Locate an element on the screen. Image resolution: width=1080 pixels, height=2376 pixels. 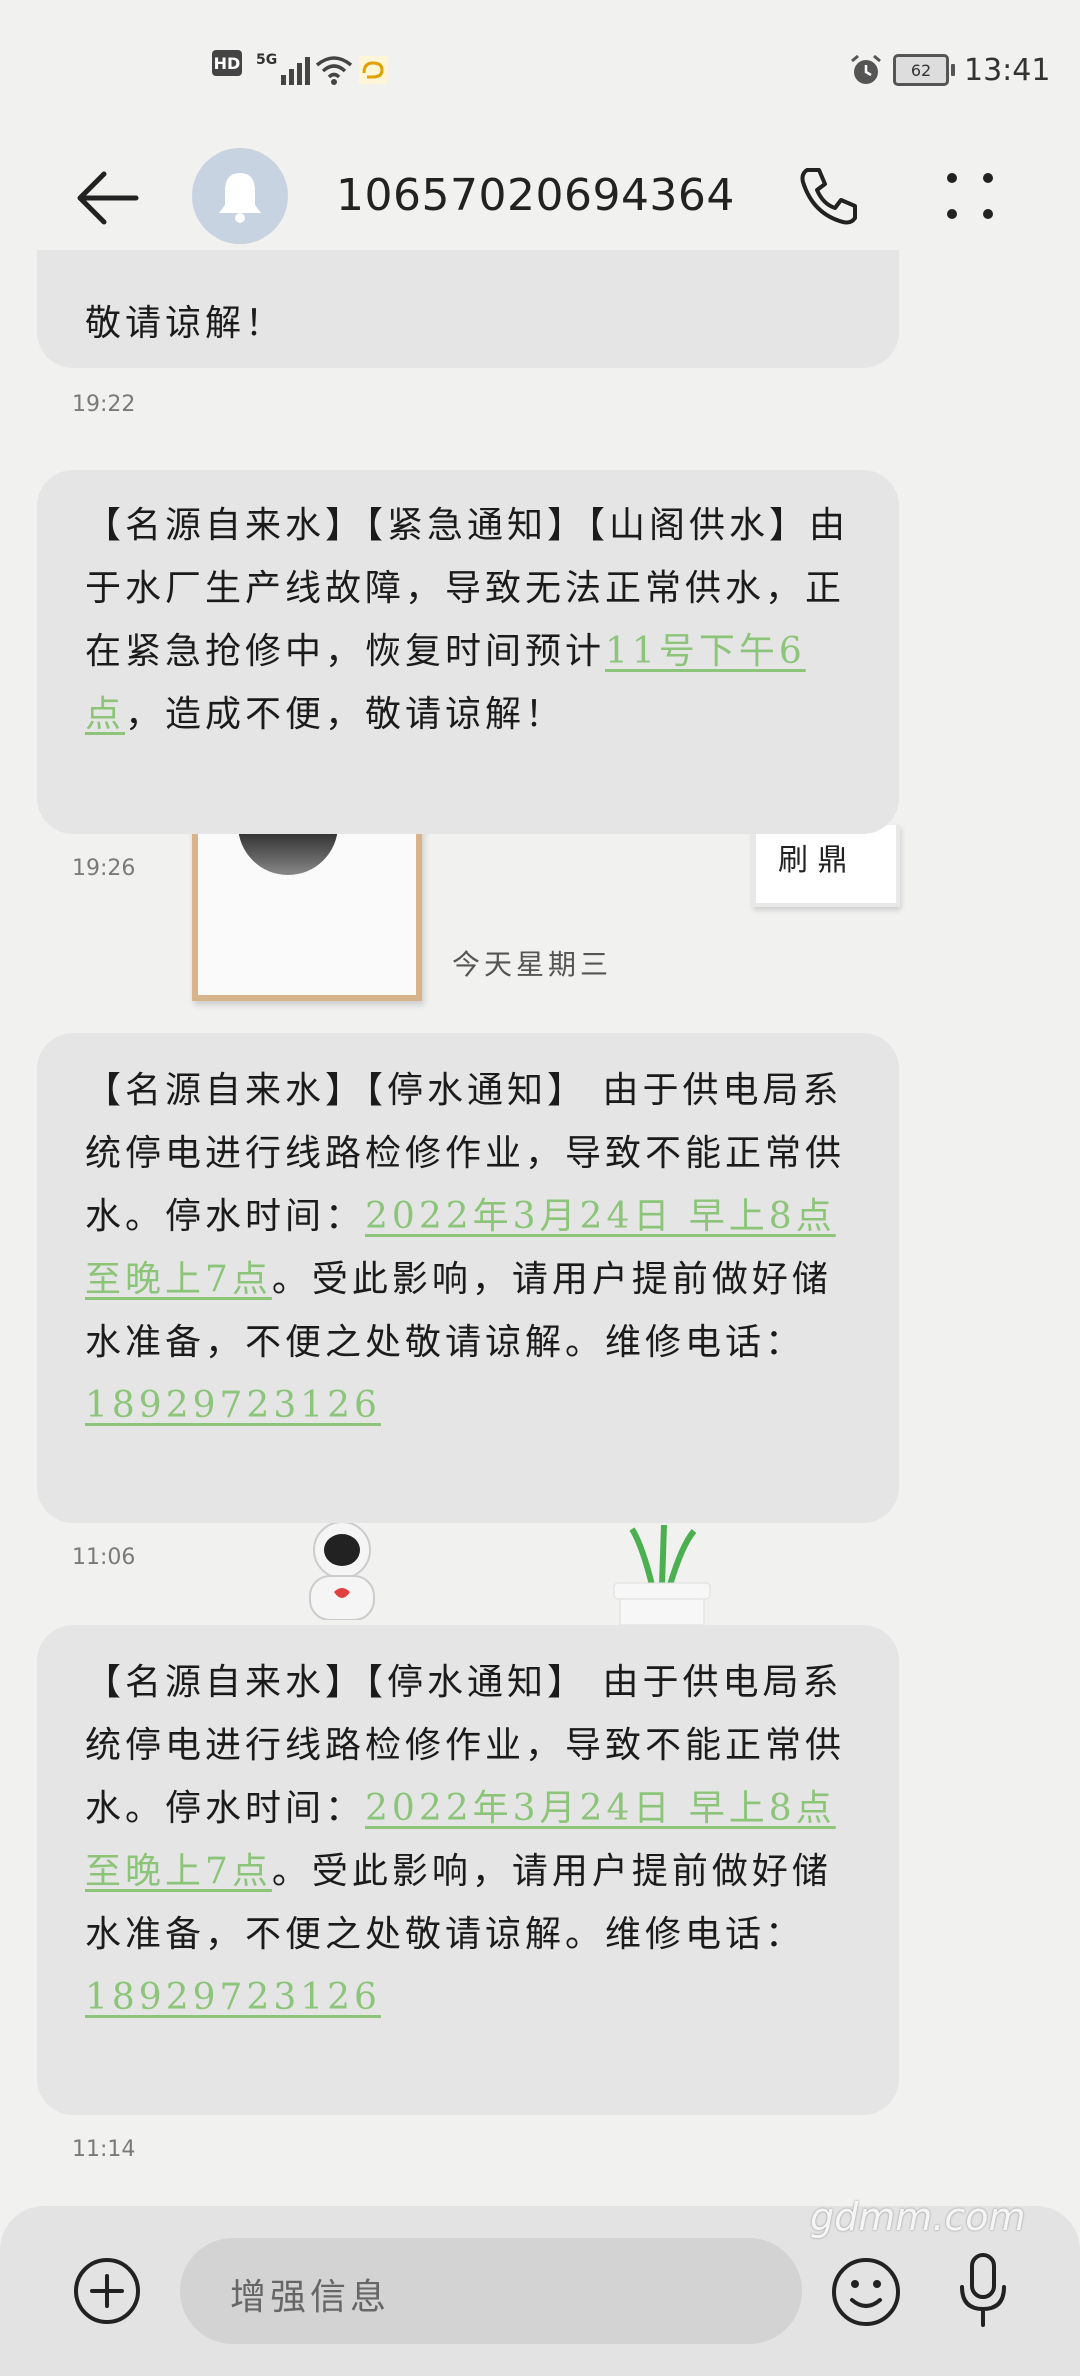
message-time: 19:22 is located at coordinates (104, 404).